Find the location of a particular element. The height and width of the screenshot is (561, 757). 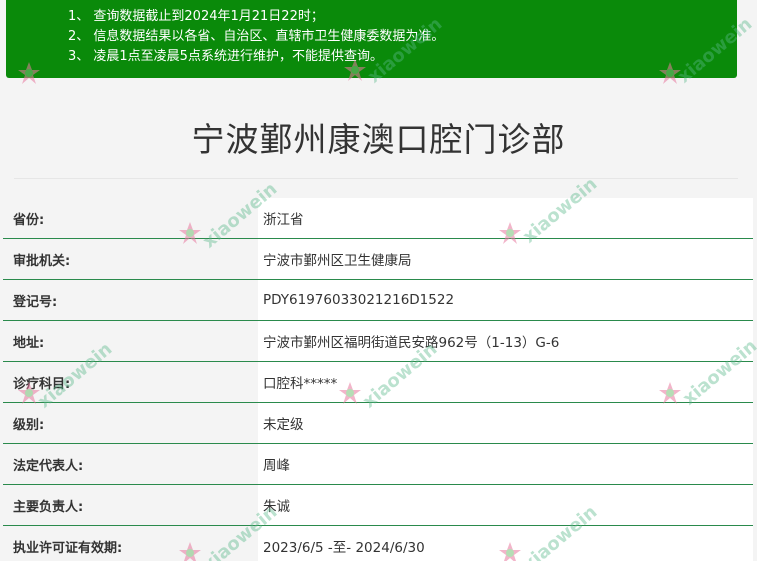

info-value: 浙江省 is located at coordinates (505, 218).